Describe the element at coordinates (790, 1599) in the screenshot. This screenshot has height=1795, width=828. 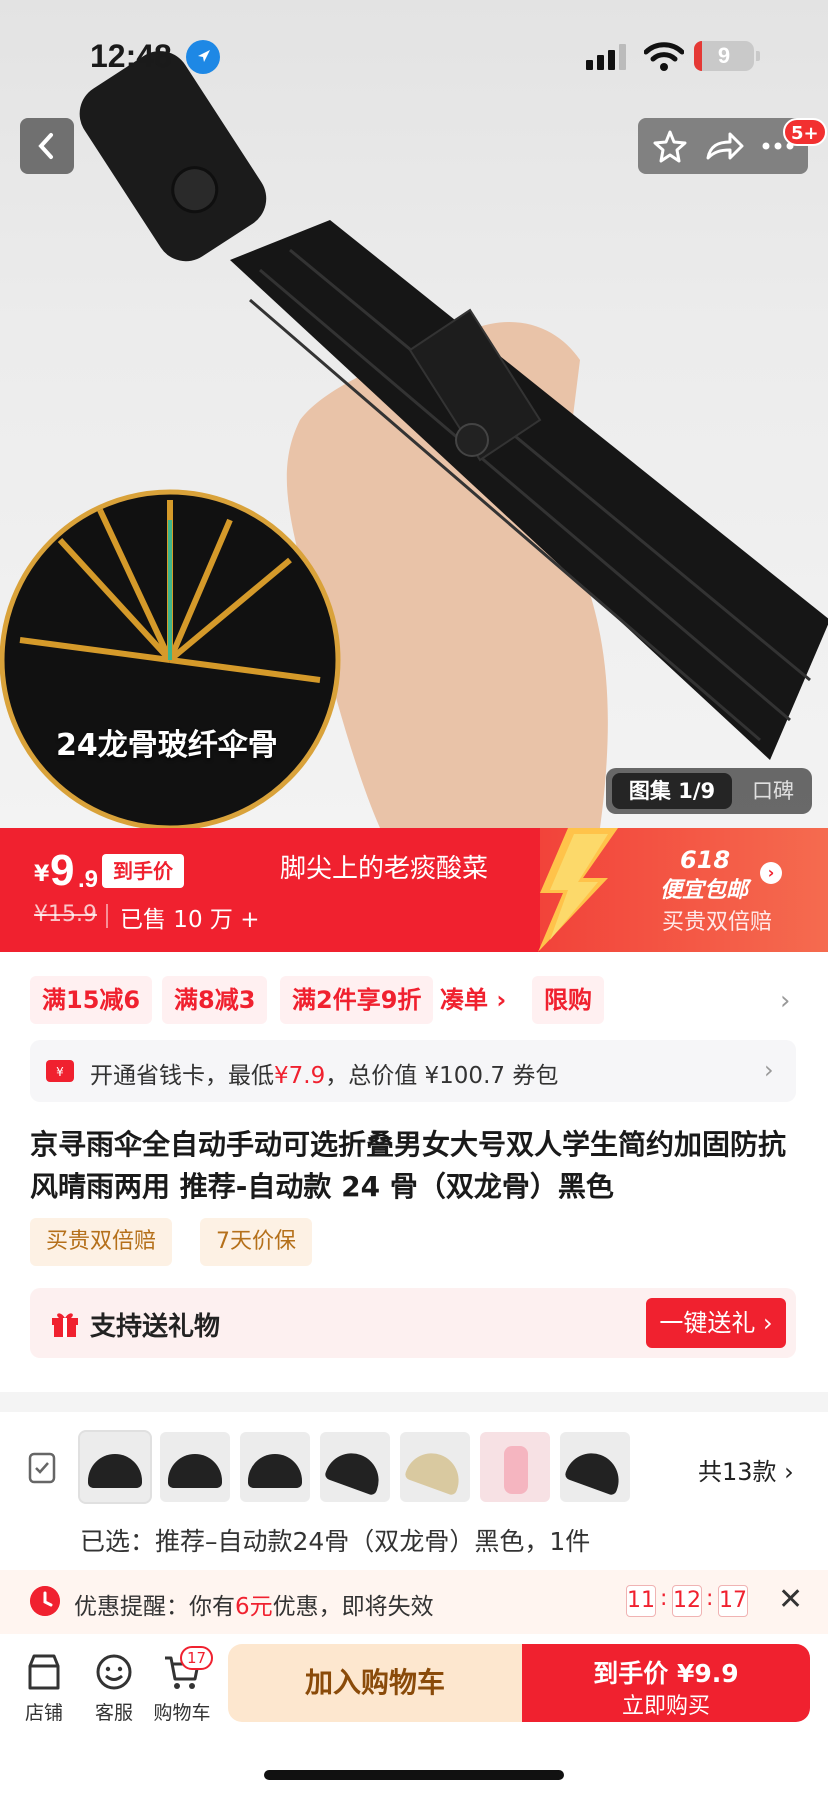
I see `close-icon: ✕` at that location.